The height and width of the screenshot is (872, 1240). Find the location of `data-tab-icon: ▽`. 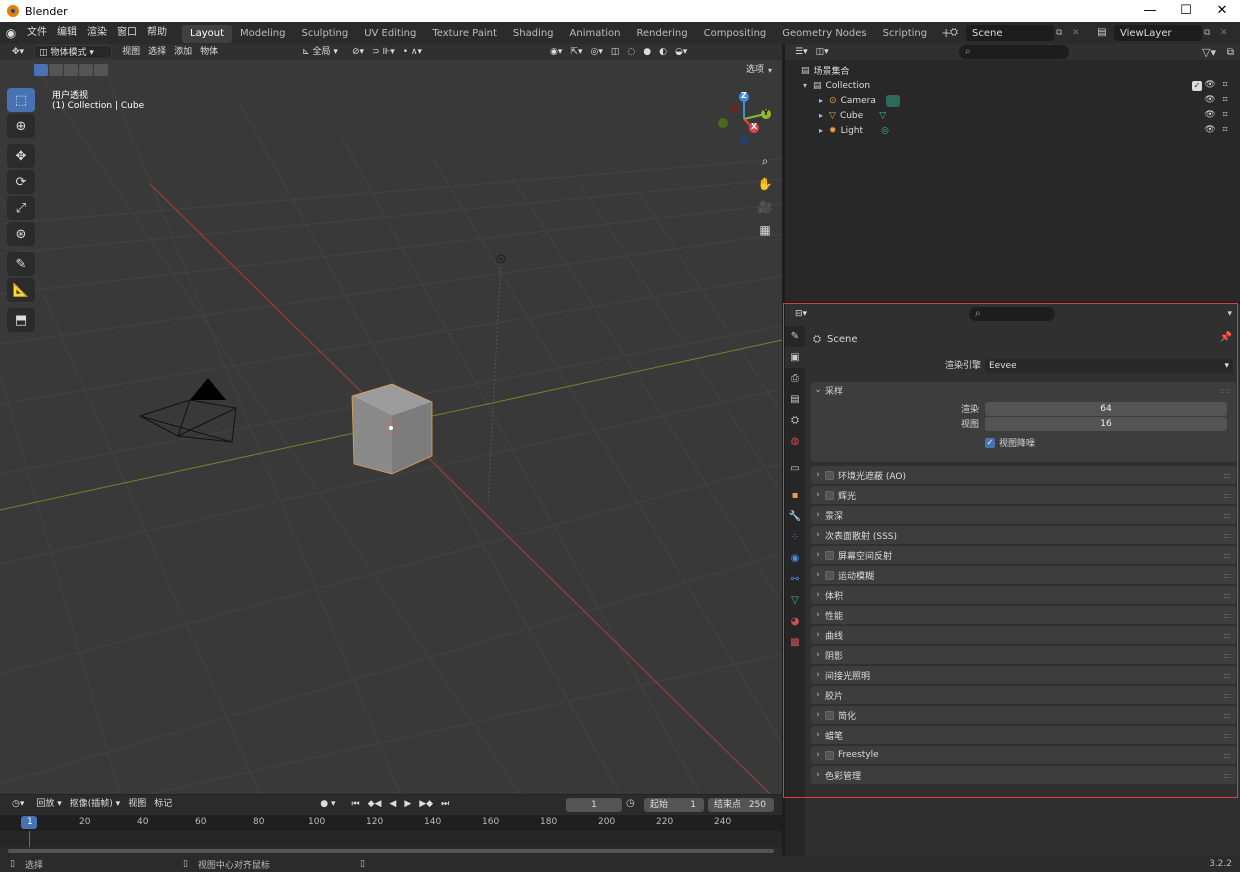

data-tab-icon: ▽ is located at coordinates (795, 600).